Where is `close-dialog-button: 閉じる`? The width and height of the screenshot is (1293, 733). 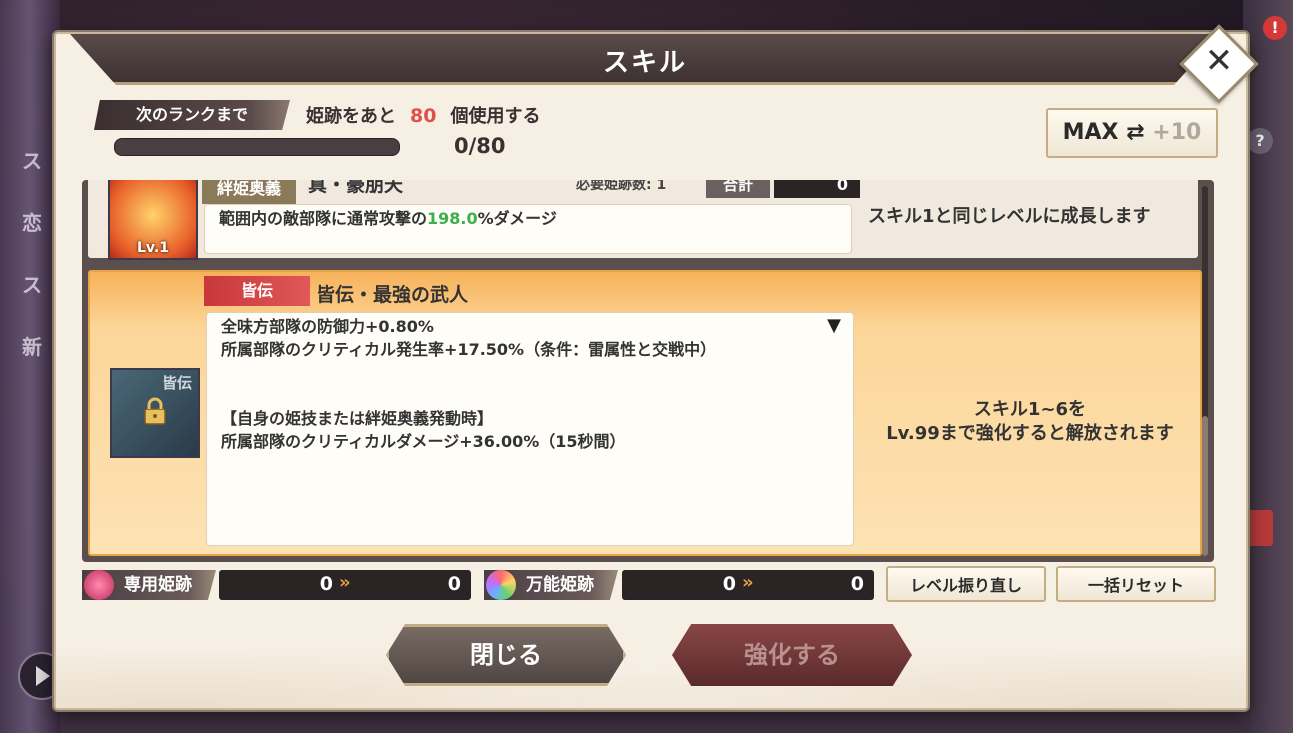 close-dialog-button: 閉じる is located at coordinates (506, 655).